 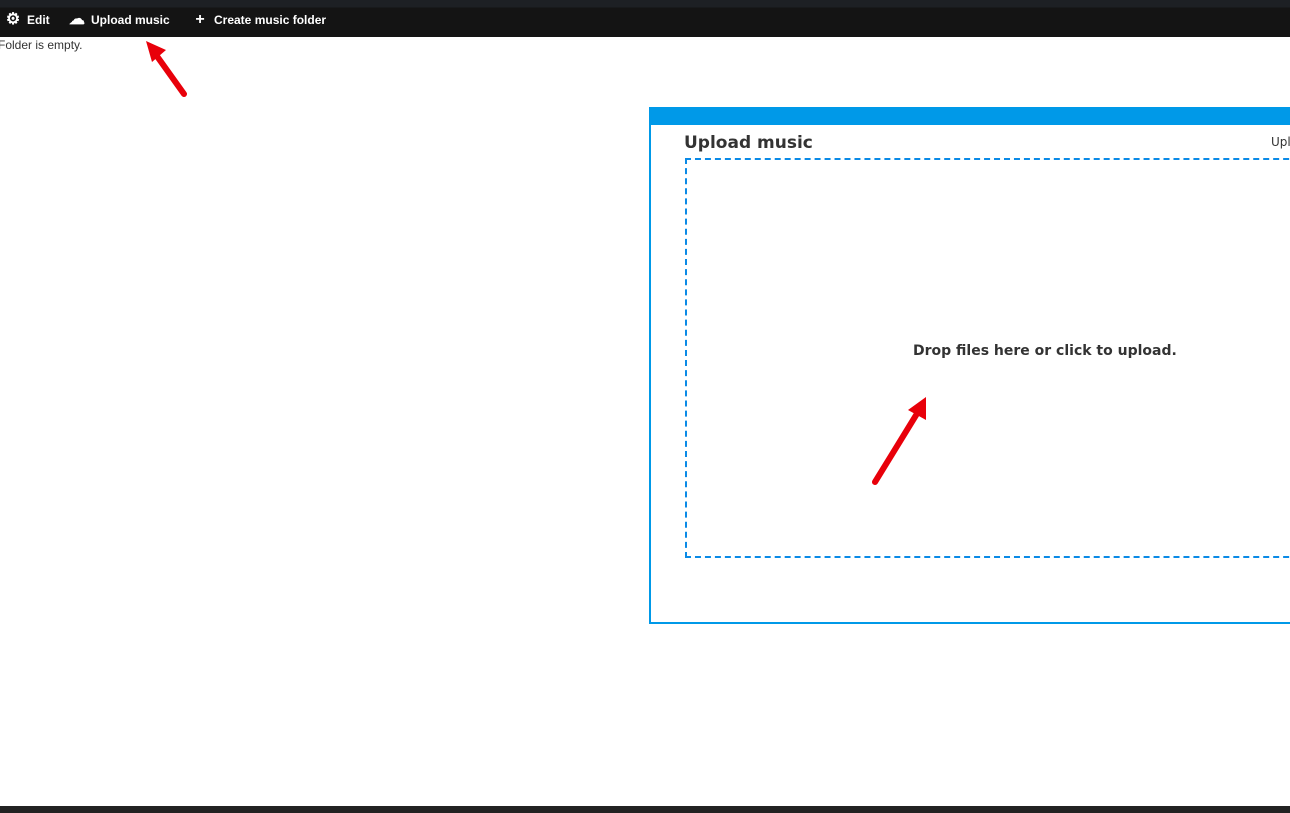 What do you see at coordinates (748, 143) in the screenshot?
I see `upload-panel-title: Upload music` at bounding box center [748, 143].